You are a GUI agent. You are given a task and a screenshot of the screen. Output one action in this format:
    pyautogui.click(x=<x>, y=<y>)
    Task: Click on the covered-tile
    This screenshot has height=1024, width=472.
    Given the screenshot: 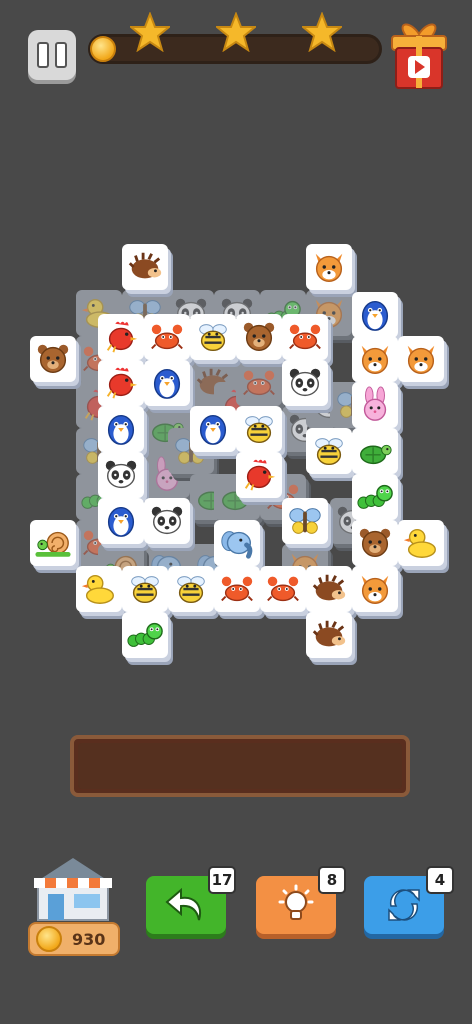 What is the action you would take?
    pyautogui.click(x=259, y=383)
    